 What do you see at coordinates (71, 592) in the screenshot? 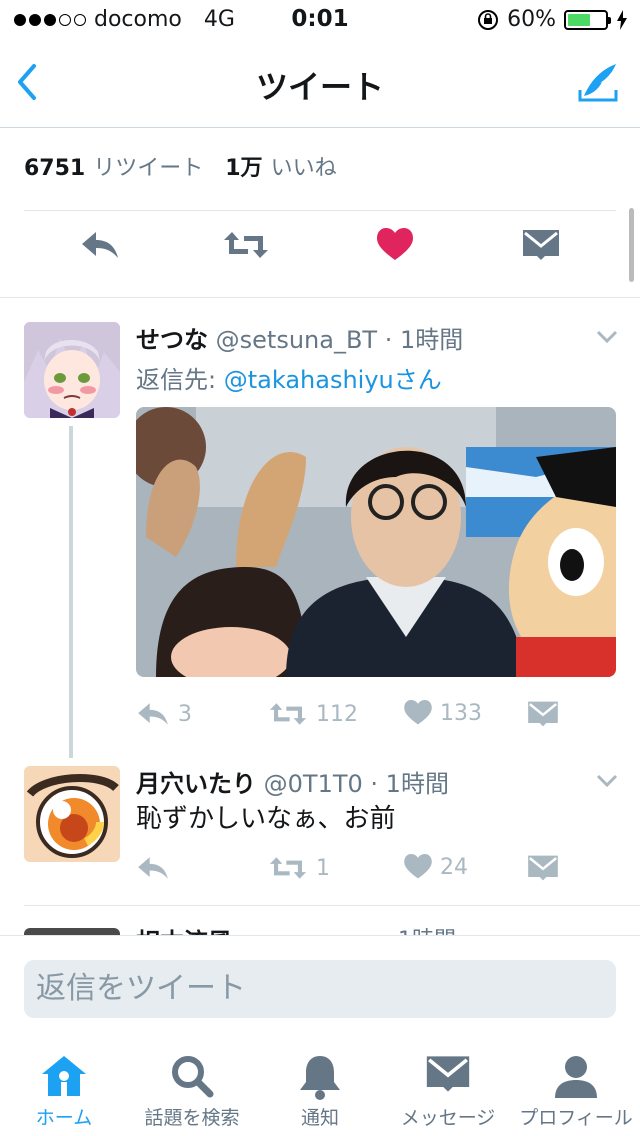
I see `thread-line` at bounding box center [71, 592].